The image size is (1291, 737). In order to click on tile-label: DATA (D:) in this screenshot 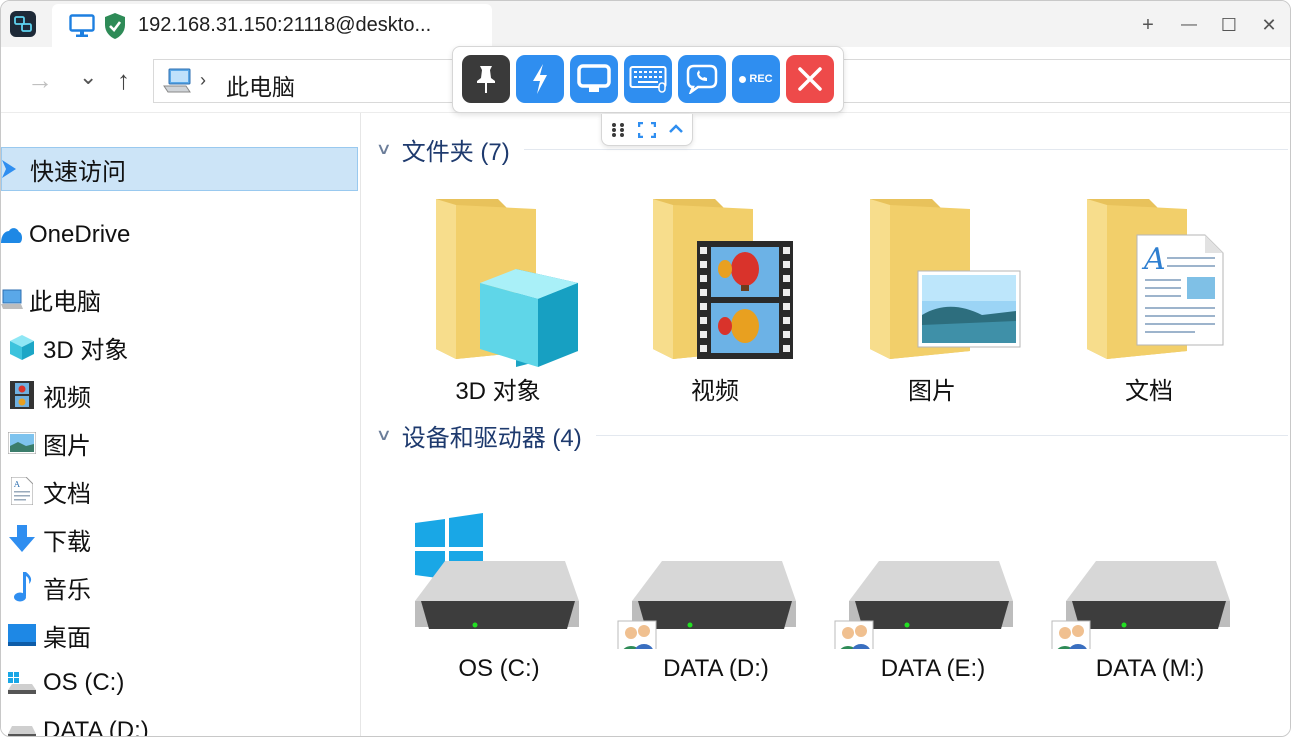, I will do `click(716, 668)`.